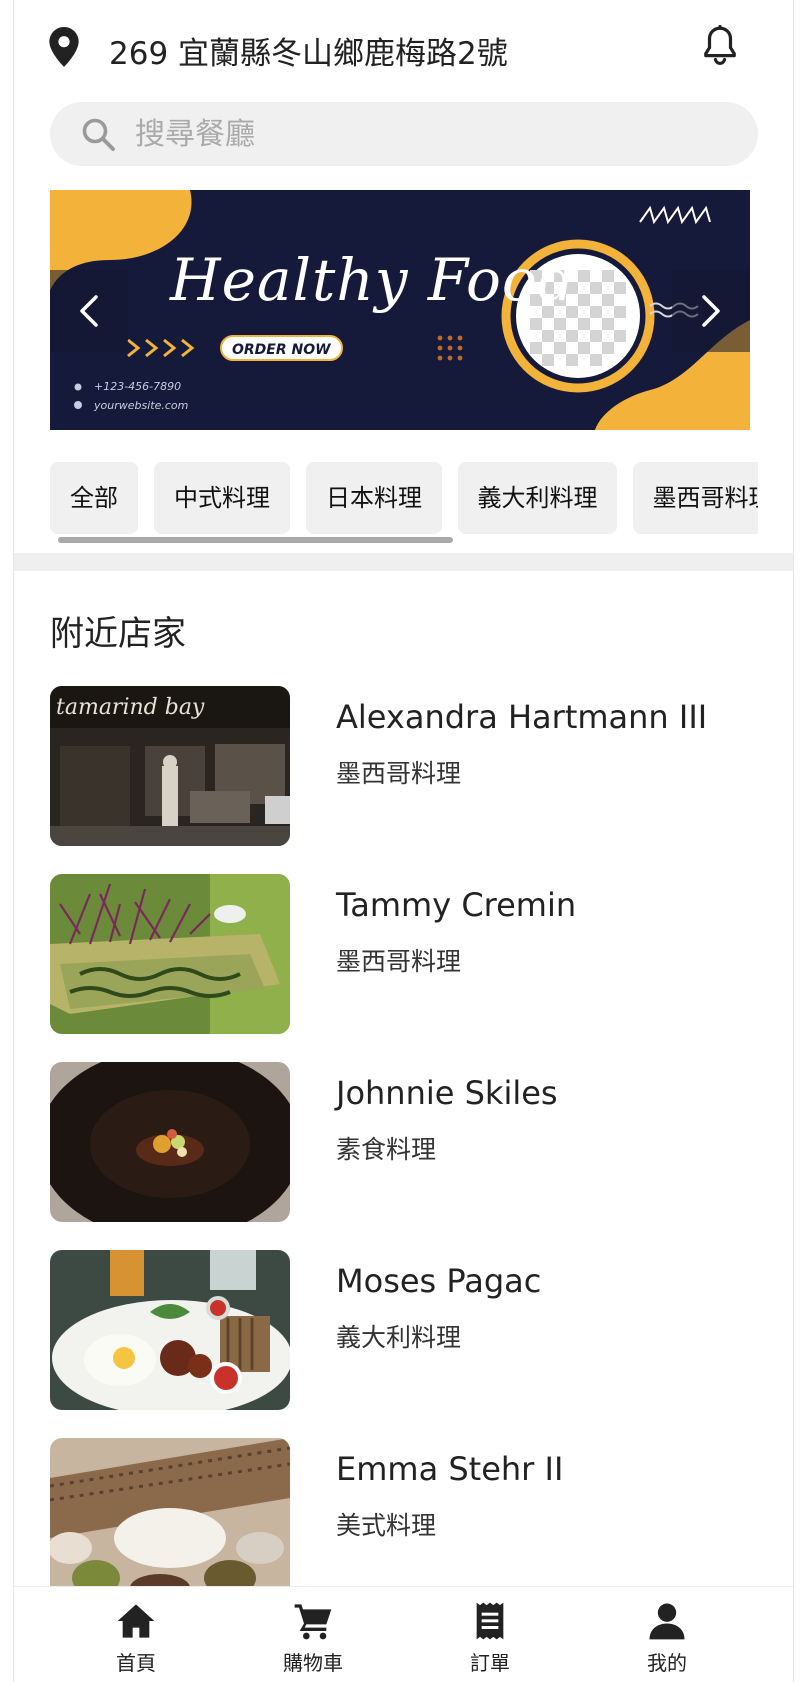 The image size is (810, 1682). What do you see at coordinates (94, 498) in the screenshot?
I see `category-chip-all: 全部` at bounding box center [94, 498].